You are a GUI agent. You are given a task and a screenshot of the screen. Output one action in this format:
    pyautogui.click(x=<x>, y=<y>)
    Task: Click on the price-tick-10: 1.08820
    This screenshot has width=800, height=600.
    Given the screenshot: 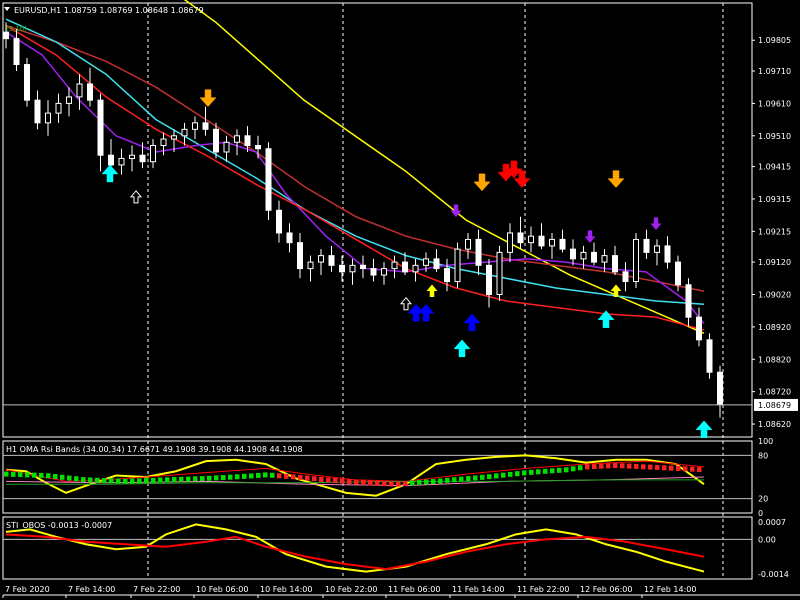 What is the action you would take?
    pyautogui.click(x=774, y=359)
    